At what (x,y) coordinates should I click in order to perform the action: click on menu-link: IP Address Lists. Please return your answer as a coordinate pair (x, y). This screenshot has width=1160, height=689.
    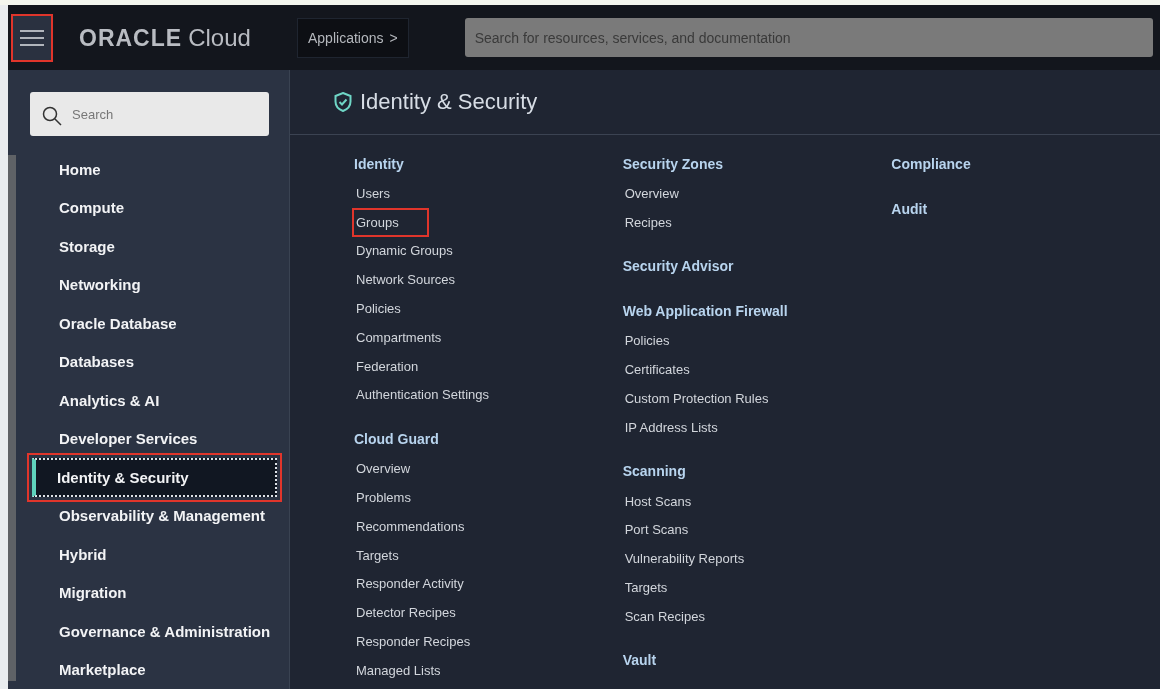
    Looking at the image, I should click on (671, 427).